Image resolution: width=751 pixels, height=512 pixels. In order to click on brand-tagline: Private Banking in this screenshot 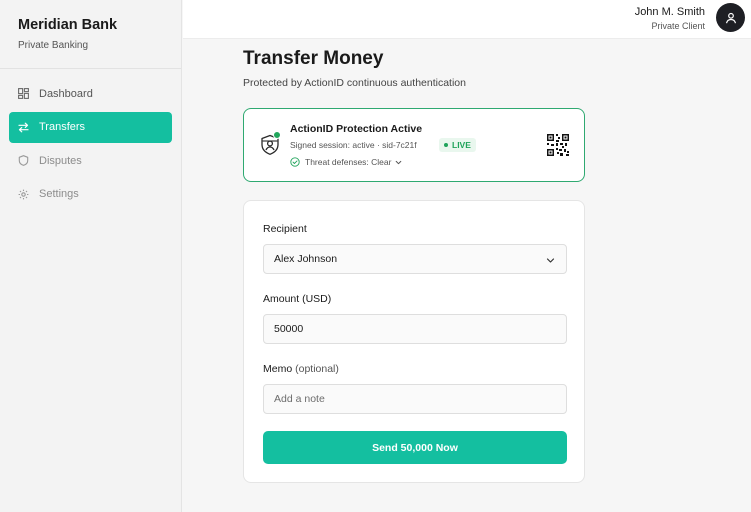, I will do `click(53, 45)`.